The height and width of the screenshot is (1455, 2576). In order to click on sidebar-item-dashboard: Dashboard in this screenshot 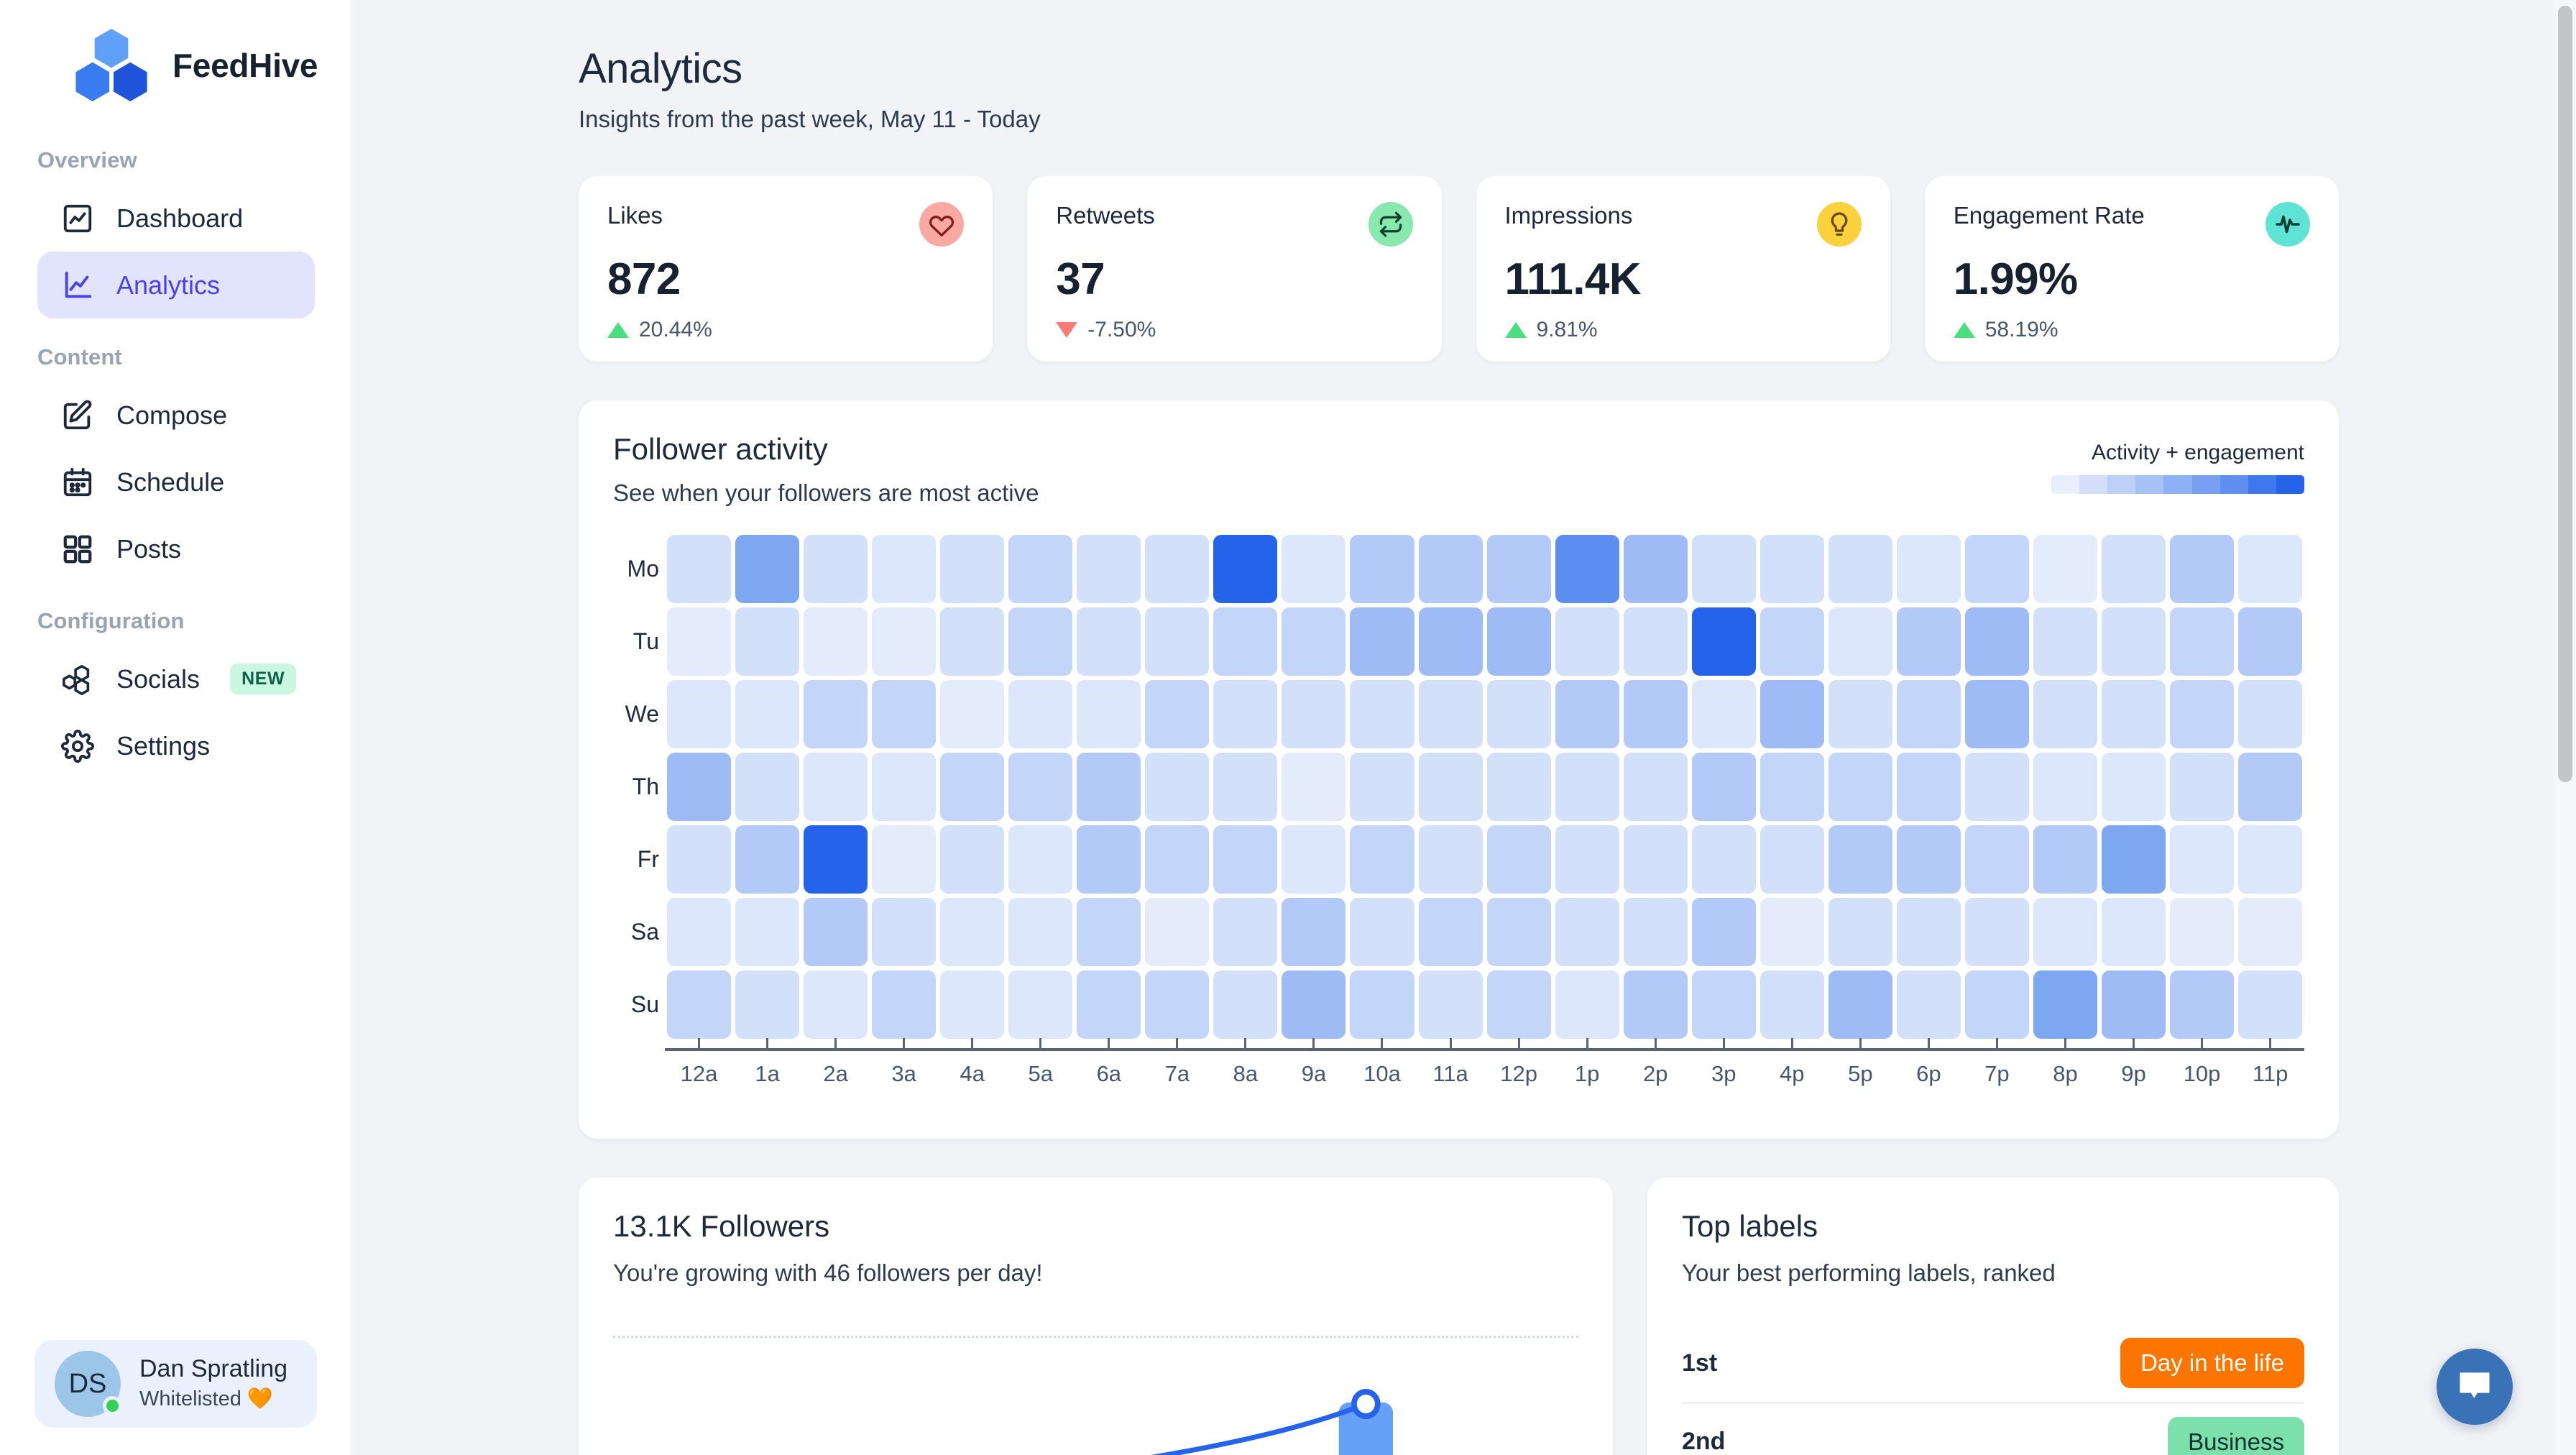, I will do `click(176, 218)`.